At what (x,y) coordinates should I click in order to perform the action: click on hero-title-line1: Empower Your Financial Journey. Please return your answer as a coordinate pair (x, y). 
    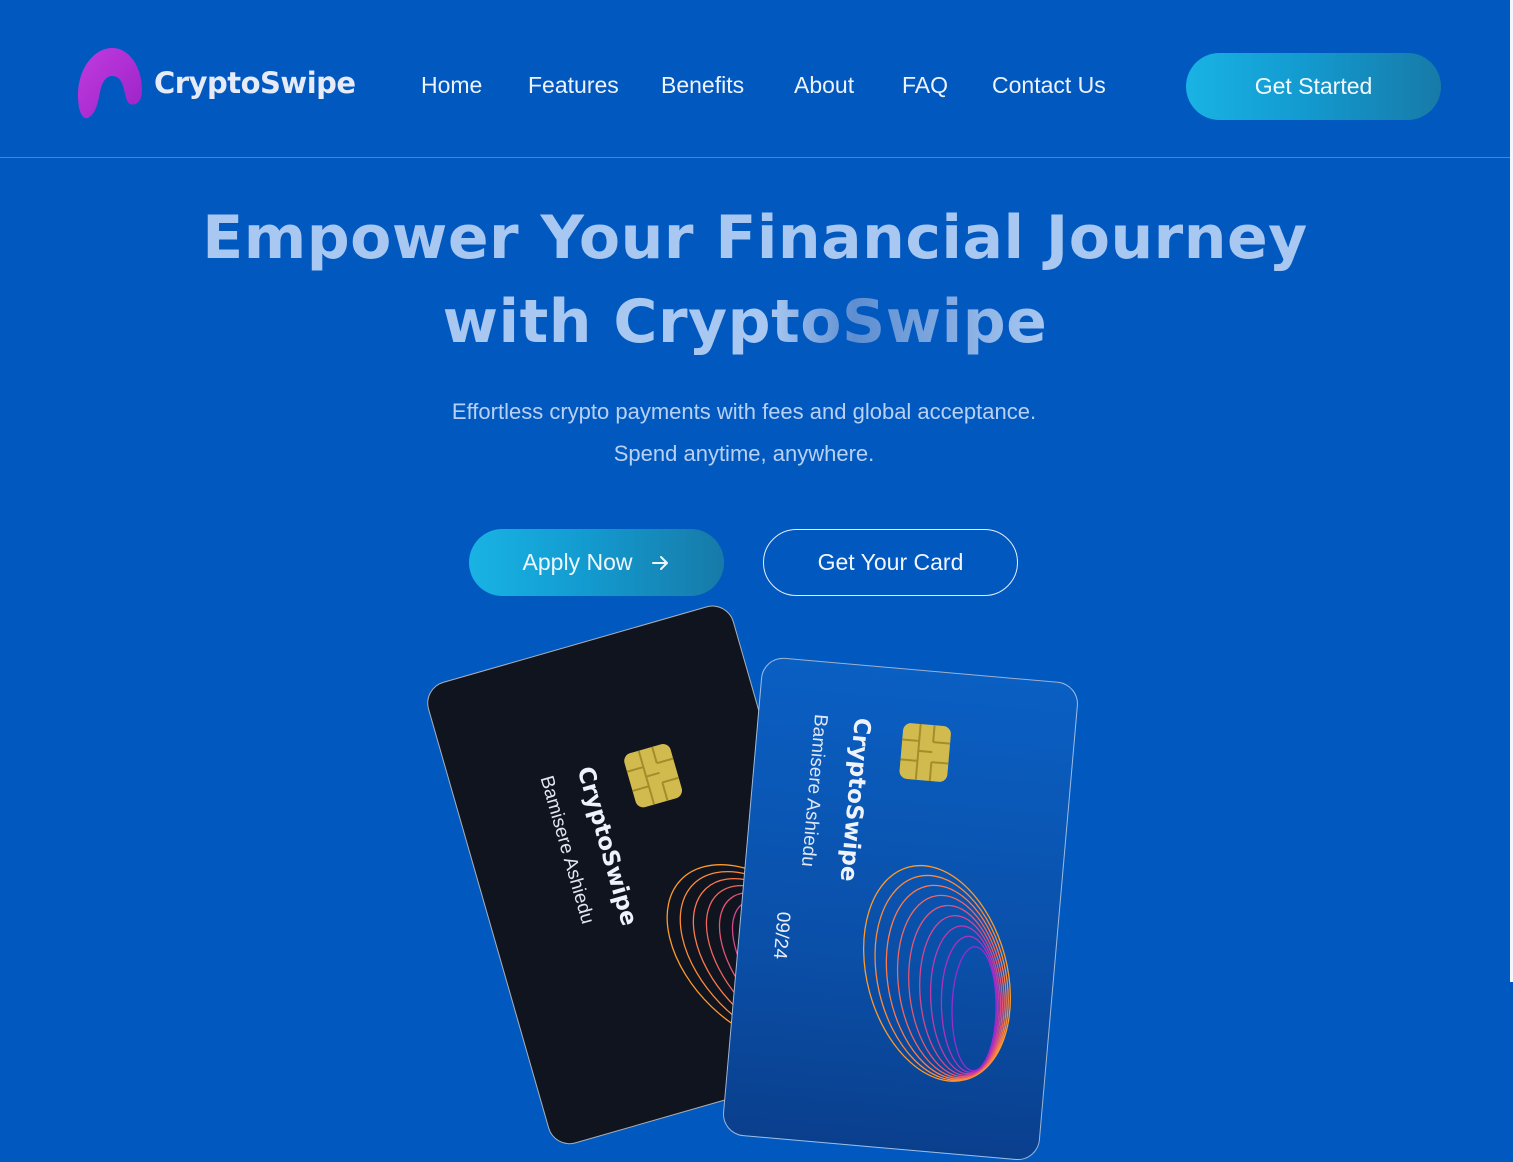
    Looking at the image, I should click on (755, 238).